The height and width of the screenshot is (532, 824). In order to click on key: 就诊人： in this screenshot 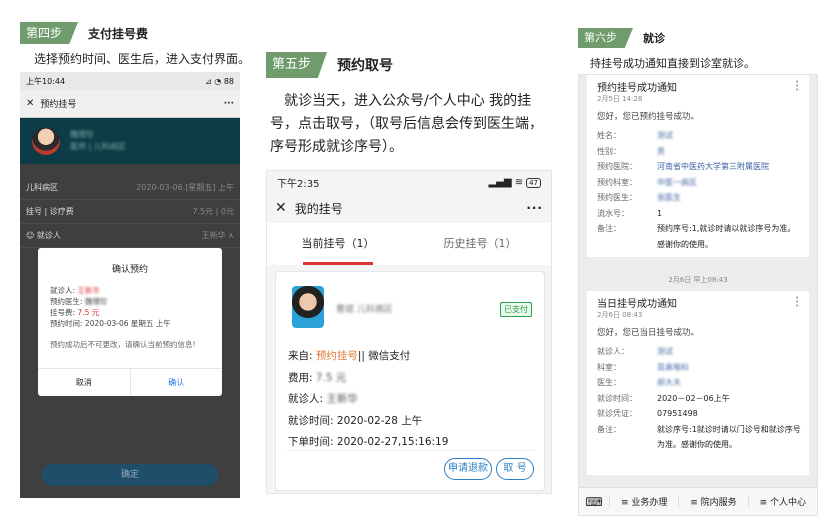, I will do `click(613, 351)`.